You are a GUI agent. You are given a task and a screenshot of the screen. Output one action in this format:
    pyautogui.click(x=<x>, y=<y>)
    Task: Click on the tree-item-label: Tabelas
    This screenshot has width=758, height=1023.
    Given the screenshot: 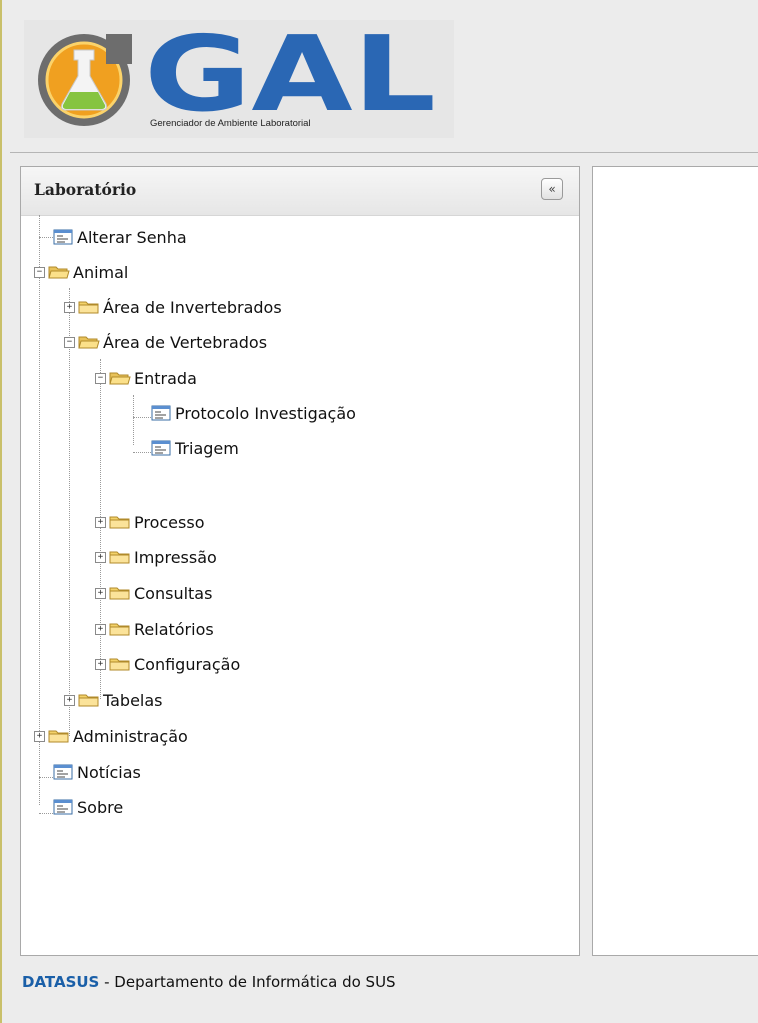 What is the action you would take?
    pyautogui.click(x=133, y=700)
    